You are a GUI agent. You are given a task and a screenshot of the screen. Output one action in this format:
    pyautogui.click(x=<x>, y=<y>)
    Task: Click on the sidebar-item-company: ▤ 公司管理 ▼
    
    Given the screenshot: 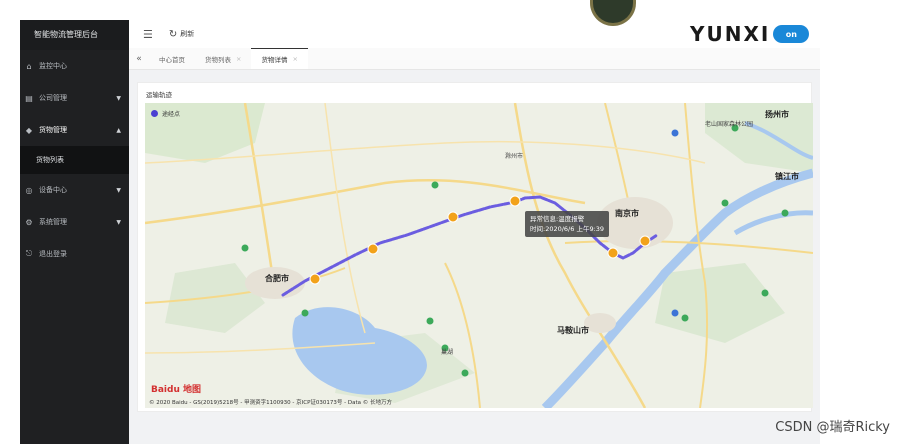 What is the action you would take?
    pyautogui.click(x=74, y=98)
    